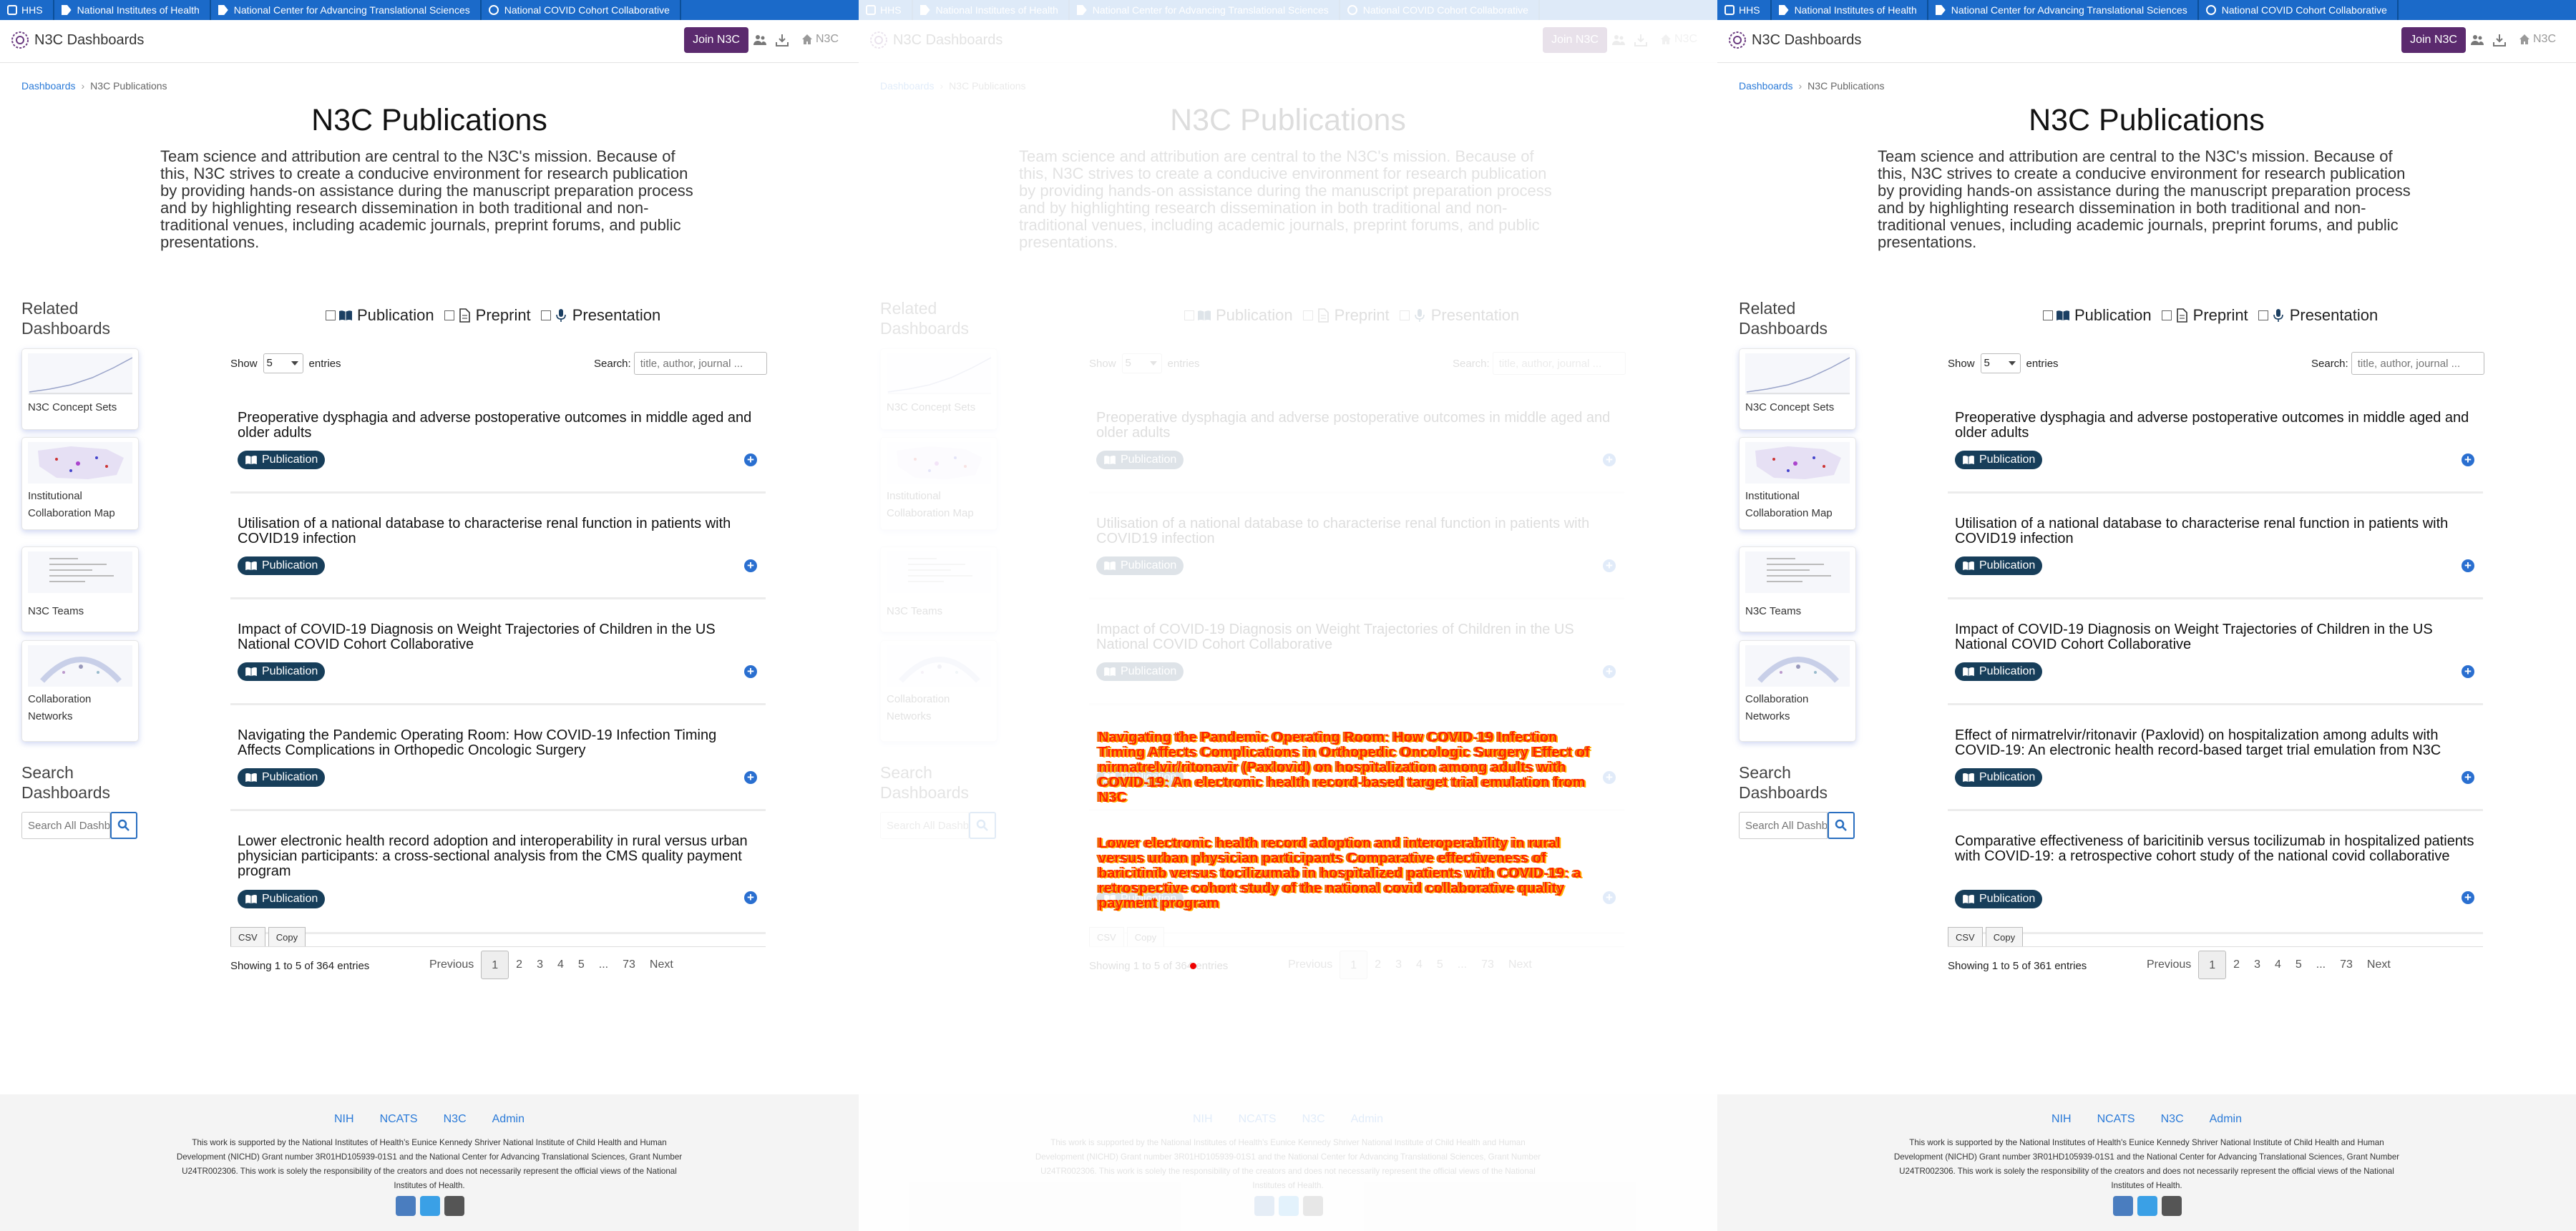 The height and width of the screenshot is (1231, 2576). I want to click on footer-link-n3c: N3C, so click(1313, 1119).